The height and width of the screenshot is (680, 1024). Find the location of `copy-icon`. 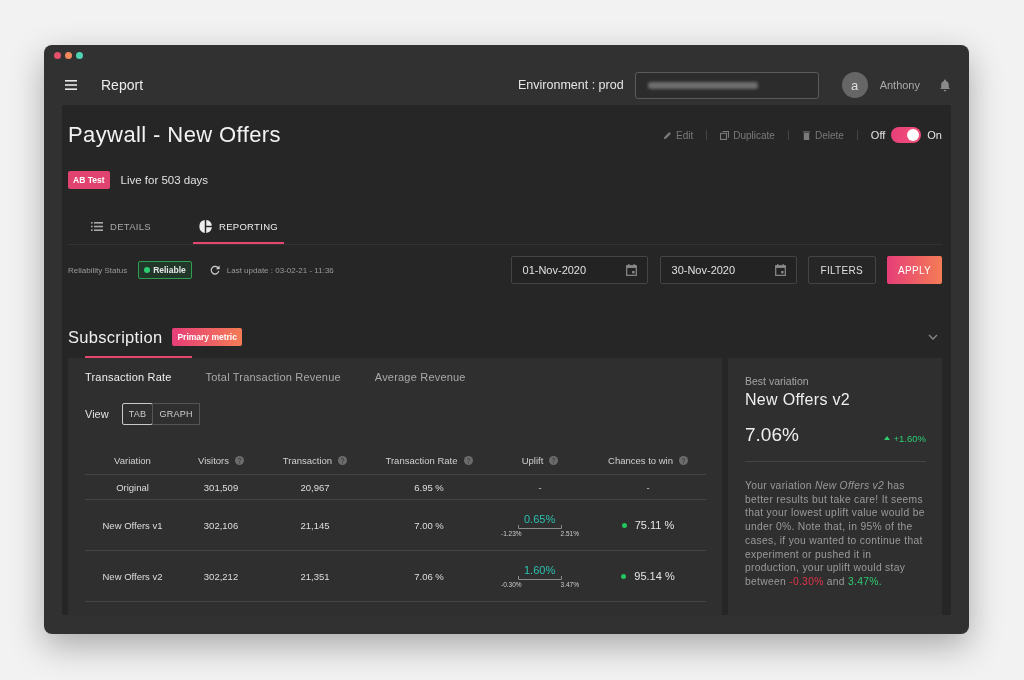

copy-icon is located at coordinates (725, 135).